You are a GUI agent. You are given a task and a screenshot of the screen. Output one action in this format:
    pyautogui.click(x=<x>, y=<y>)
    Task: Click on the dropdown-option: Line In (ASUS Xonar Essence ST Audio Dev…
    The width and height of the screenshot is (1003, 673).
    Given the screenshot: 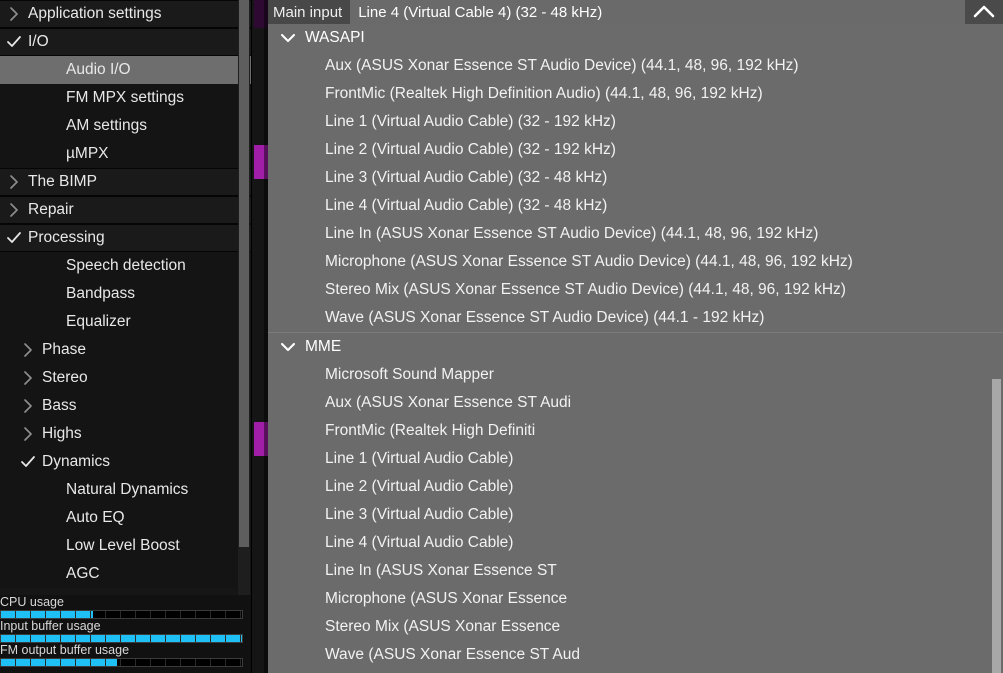 What is the action you would take?
    pyautogui.click(x=635, y=234)
    